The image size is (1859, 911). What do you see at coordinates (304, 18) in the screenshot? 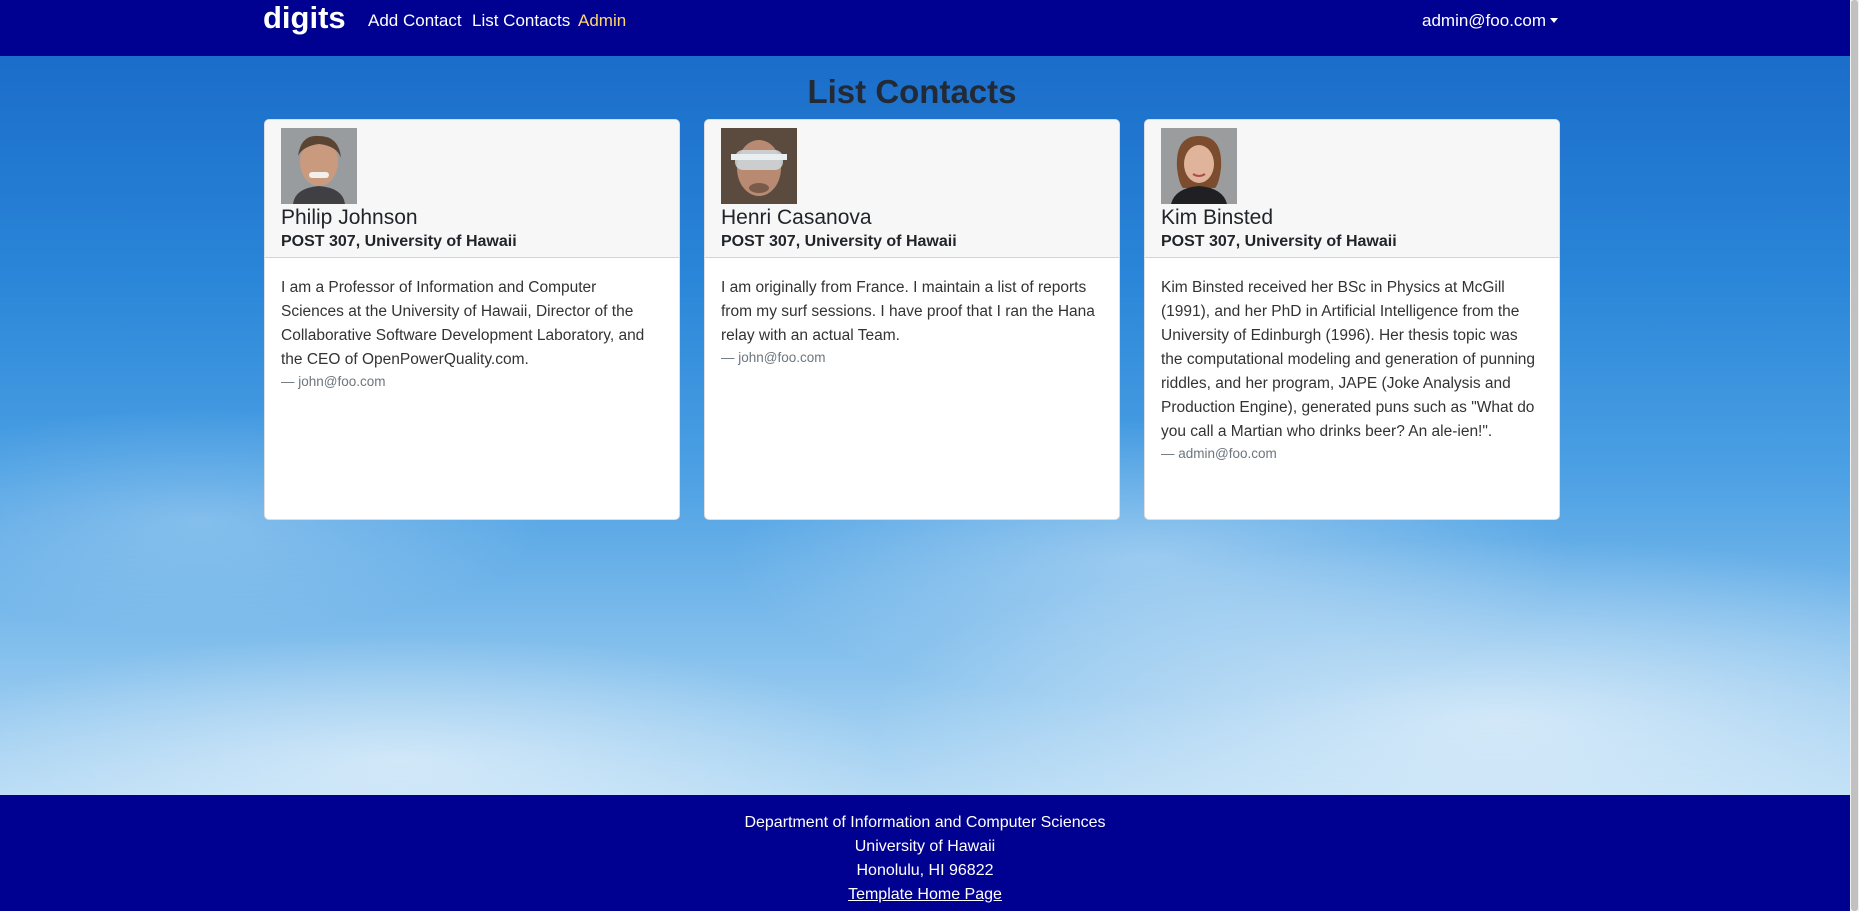
I see `brand-logo: digits` at bounding box center [304, 18].